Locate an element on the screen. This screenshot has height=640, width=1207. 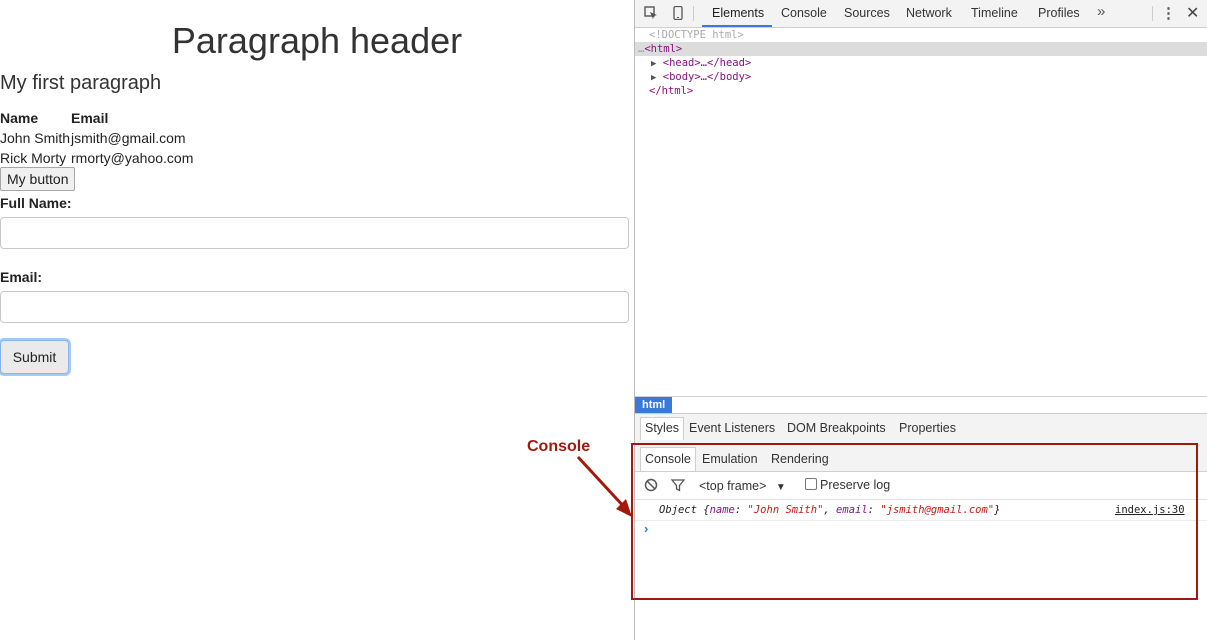
table-row: Rick Morty rmorty@yahoo.com is located at coordinates (96, 158).